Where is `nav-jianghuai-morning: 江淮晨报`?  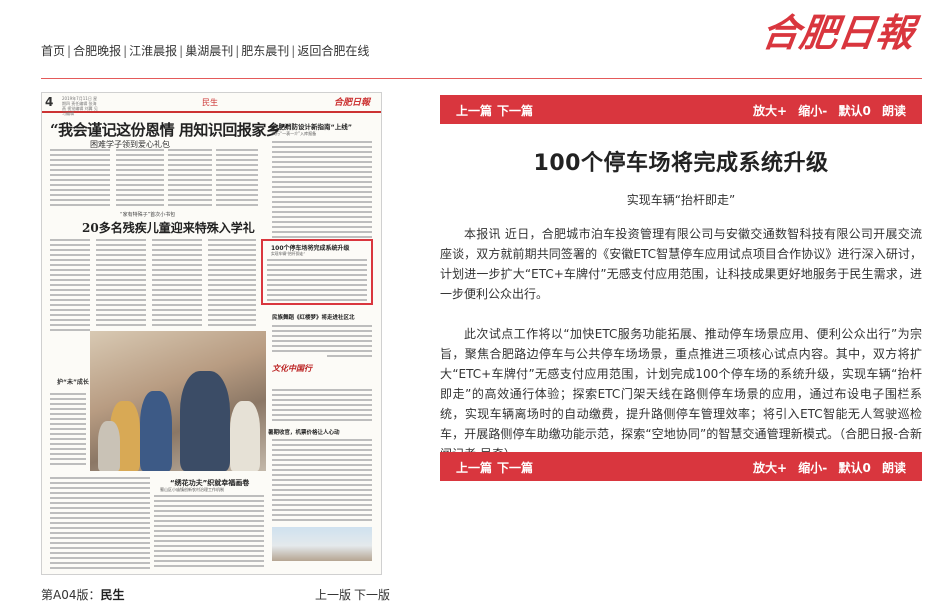 nav-jianghuai-morning: 江淮晨报 is located at coordinates (153, 51).